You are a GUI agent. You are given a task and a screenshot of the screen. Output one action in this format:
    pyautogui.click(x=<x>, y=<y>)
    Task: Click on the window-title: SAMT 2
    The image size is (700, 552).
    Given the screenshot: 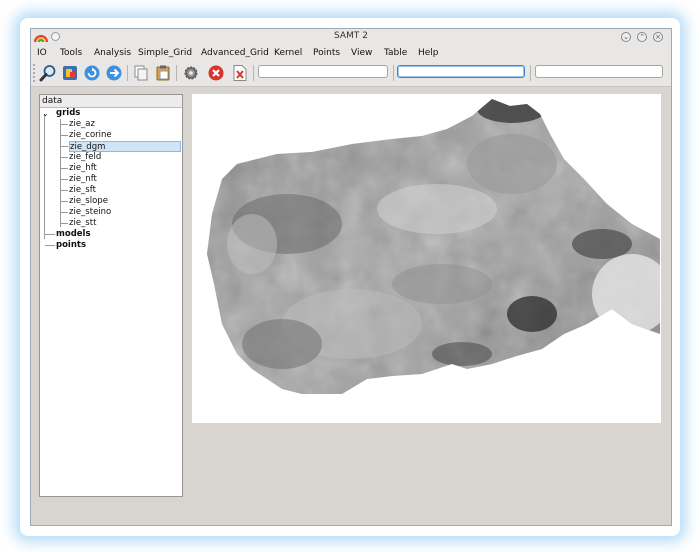 What is the action you would take?
    pyautogui.click(x=351, y=36)
    